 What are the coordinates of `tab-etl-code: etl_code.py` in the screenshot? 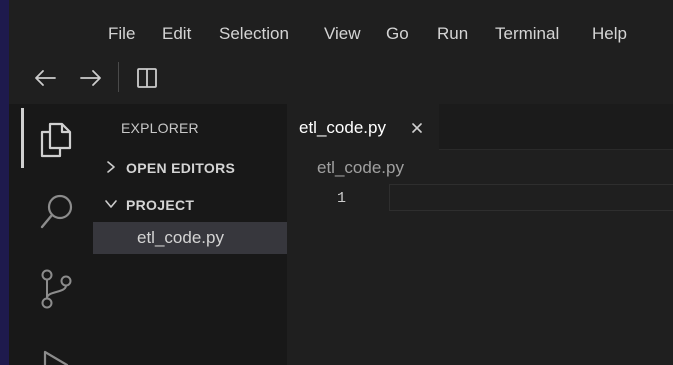 It's located at (363, 127).